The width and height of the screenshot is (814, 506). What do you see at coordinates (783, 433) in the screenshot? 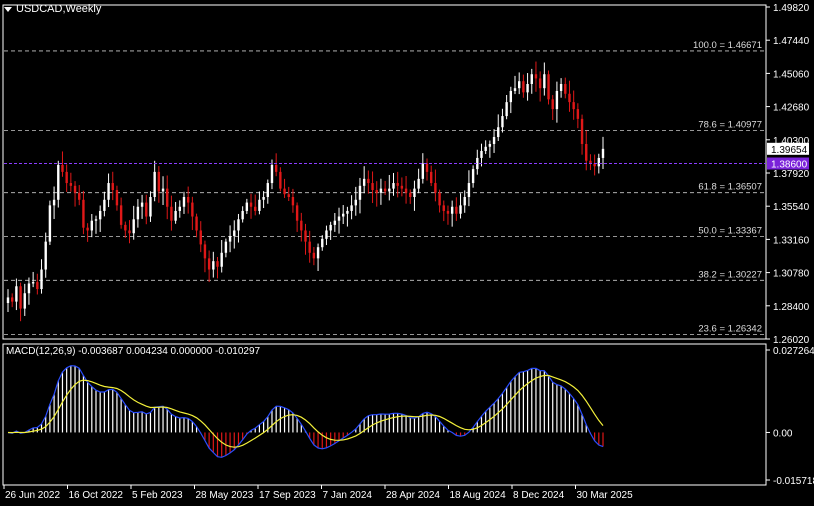
I see `macd-tick-label: 0.00` at bounding box center [783, 433].